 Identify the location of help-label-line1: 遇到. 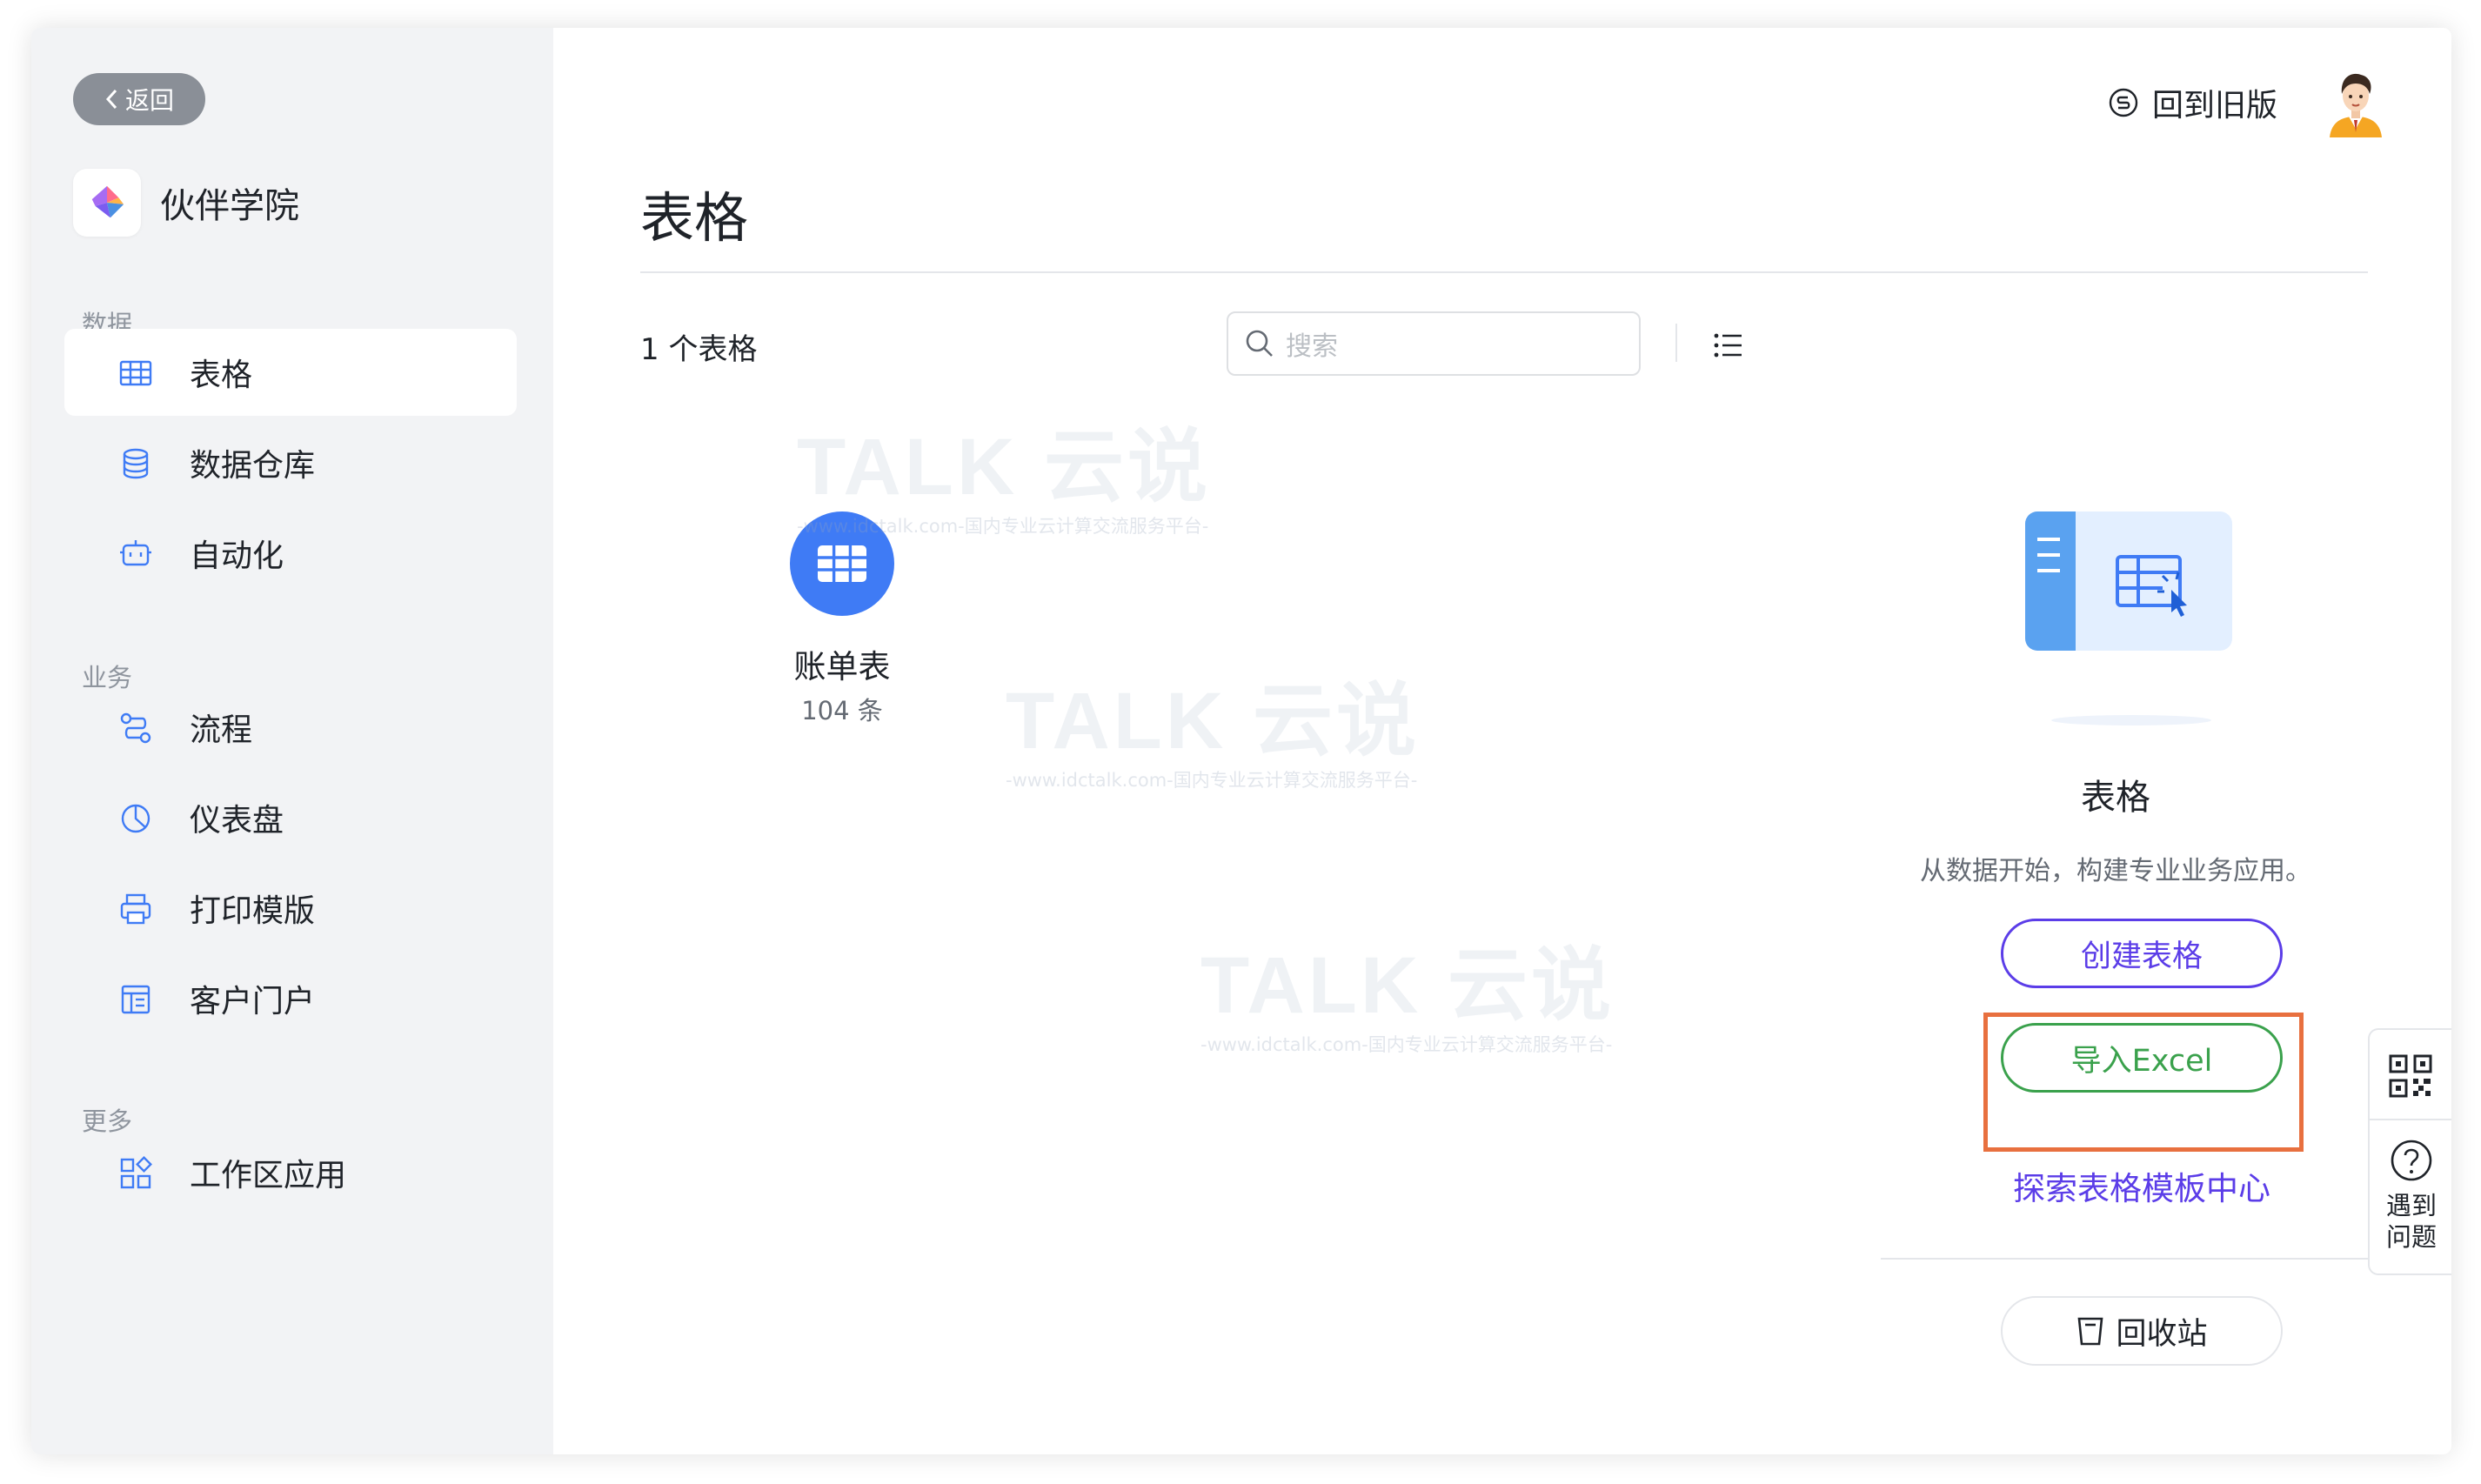
(2411, 1205).